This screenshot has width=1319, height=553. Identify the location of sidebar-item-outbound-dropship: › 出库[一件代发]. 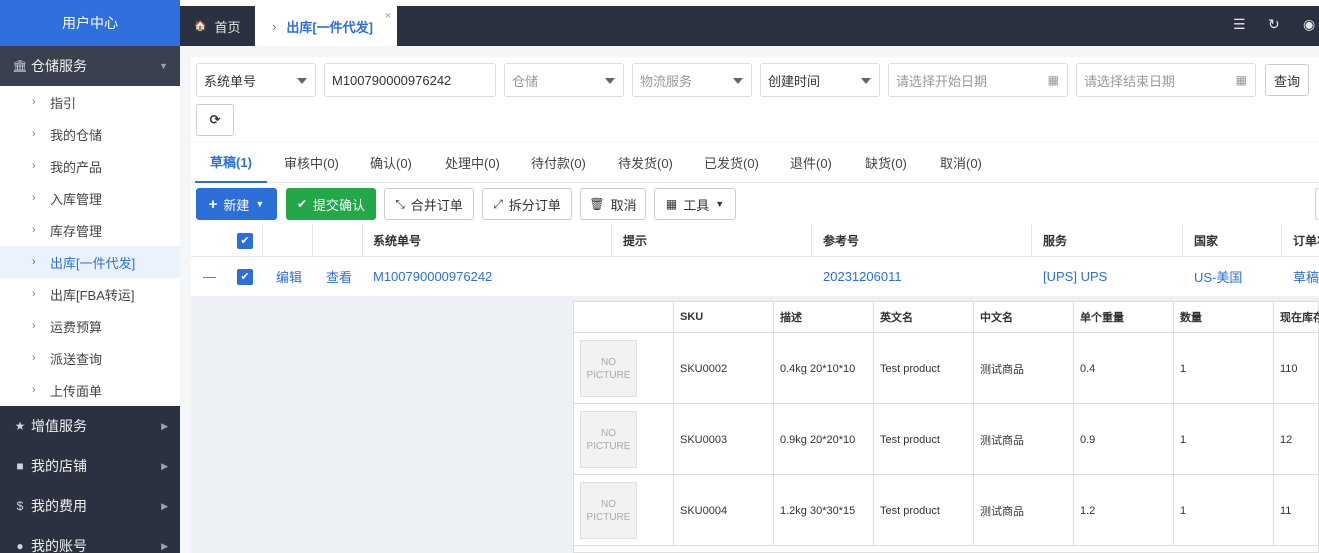
(90, 262).